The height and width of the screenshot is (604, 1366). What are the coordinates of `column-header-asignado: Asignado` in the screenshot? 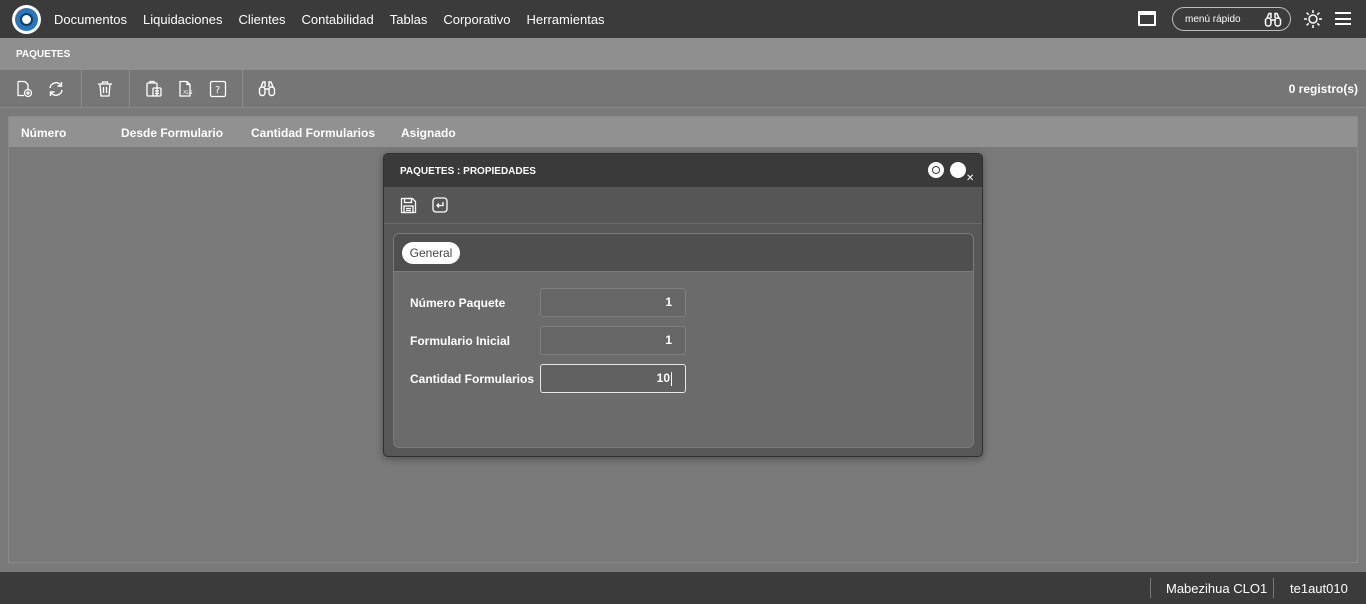 It's located at (428, 133).